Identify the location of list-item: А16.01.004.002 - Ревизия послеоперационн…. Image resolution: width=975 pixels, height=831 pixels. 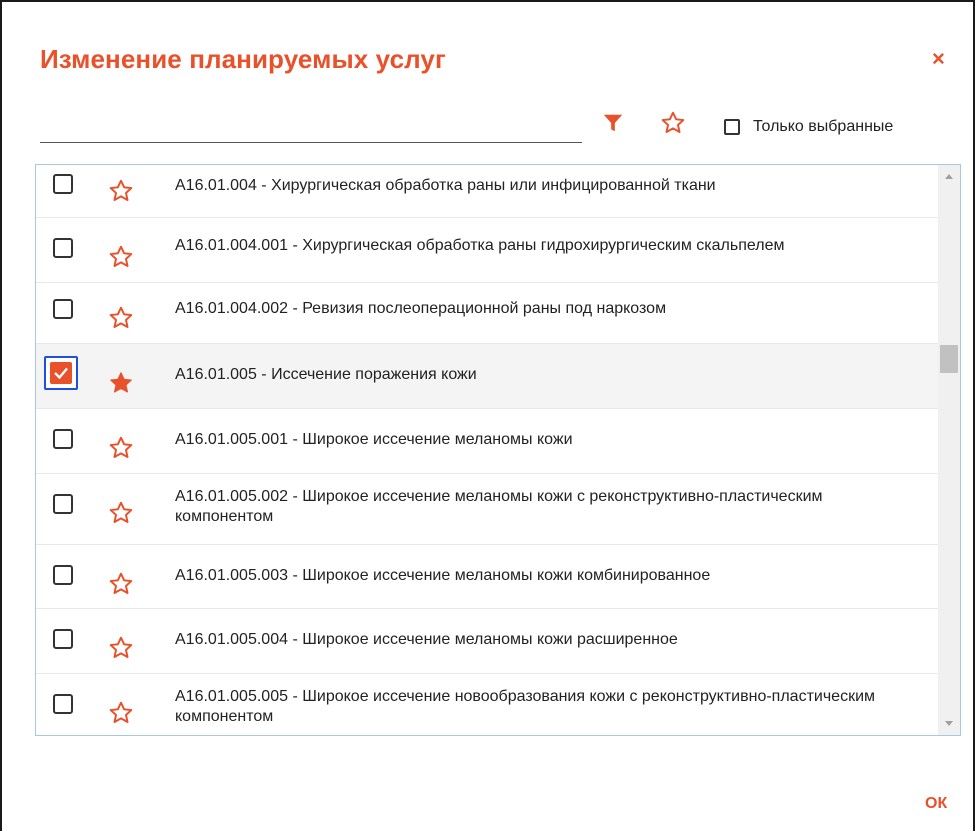
(487, 313).